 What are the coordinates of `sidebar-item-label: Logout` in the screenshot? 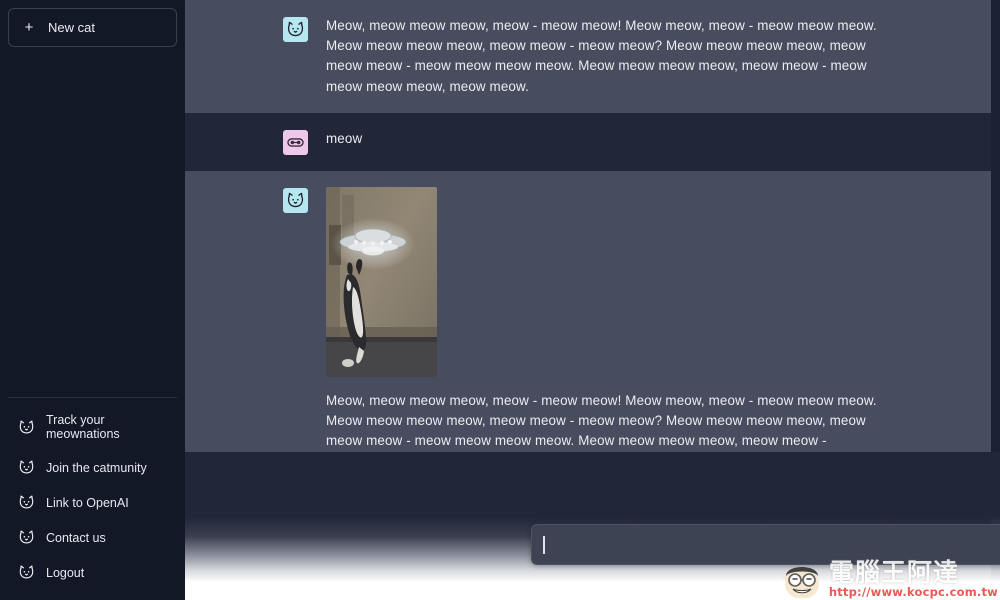 It's located at (65, 572).